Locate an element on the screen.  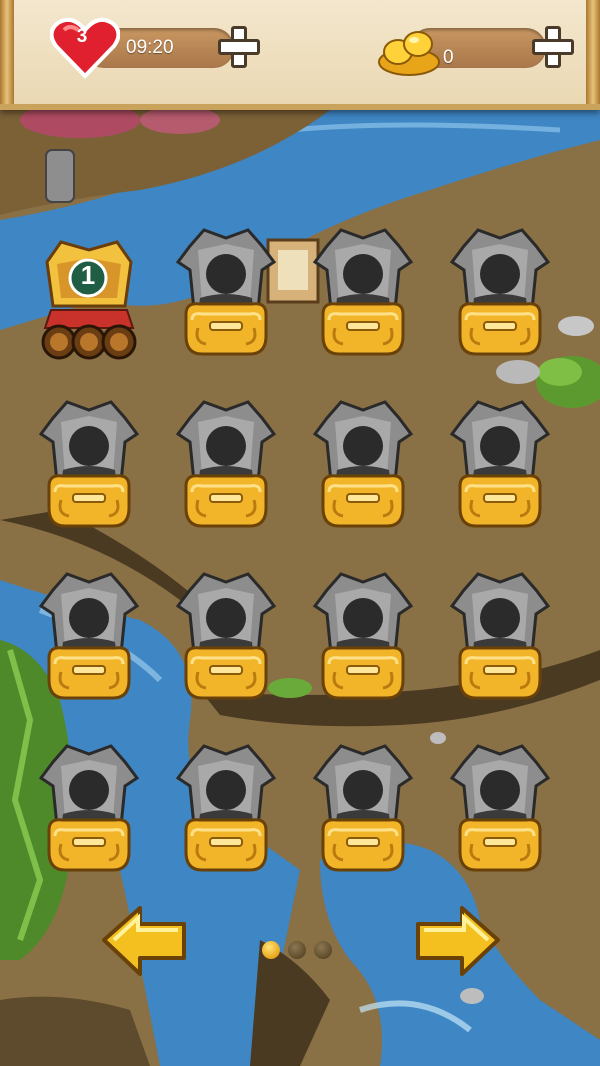
gold-count: 0 is located at coordinates (448, 57).